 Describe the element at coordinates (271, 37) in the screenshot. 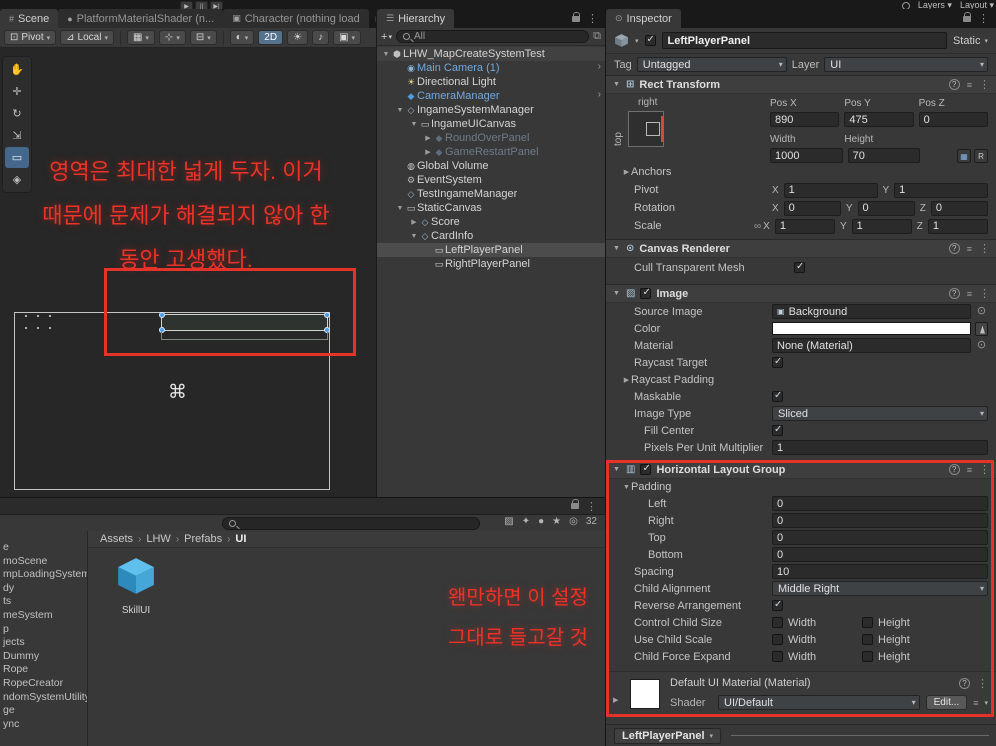

I see `2d-mode-button: 2D` at that location.